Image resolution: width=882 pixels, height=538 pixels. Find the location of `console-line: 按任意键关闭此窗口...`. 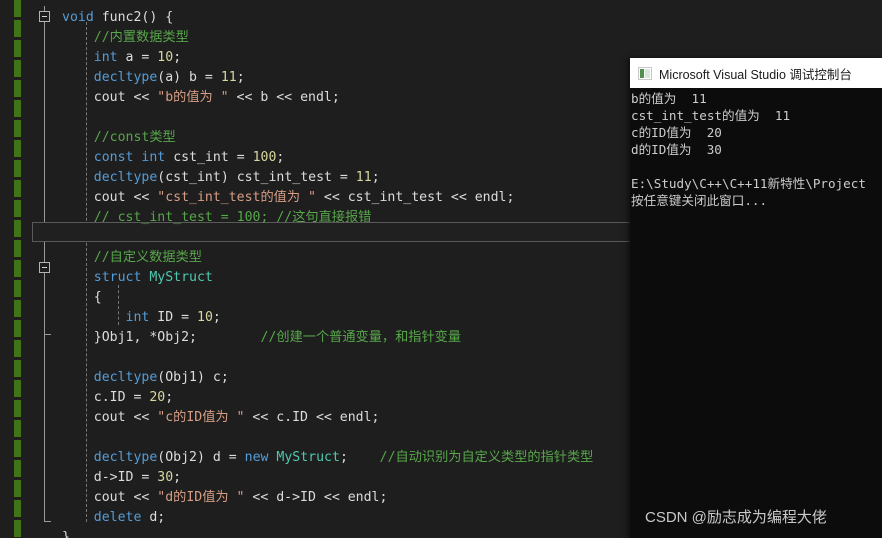

console-line: 按任意键关闭此窗口... is located at coordinates (699, 200).